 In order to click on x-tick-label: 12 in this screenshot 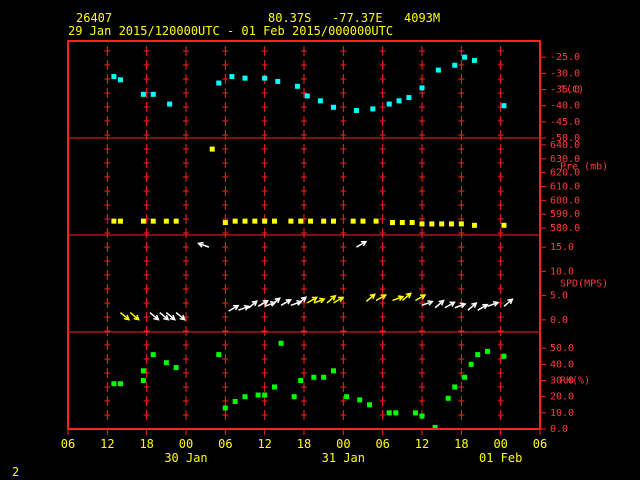, I will do `click(107, 444)`.